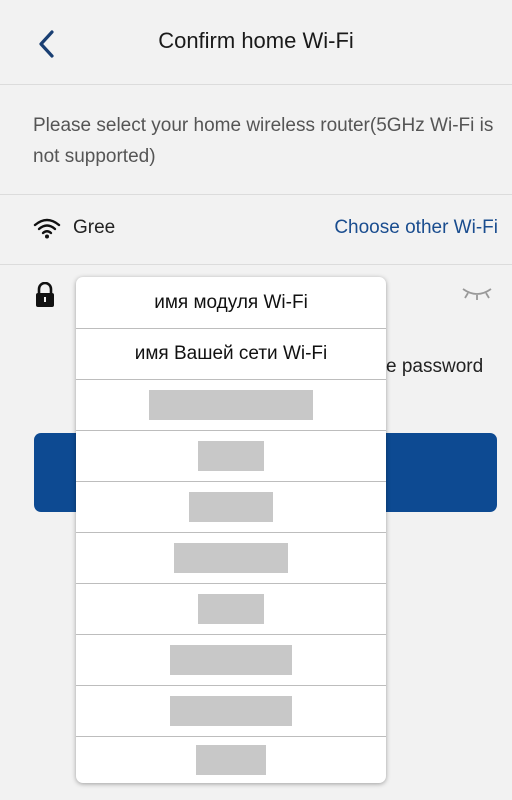 Image resolution: width=512 pixels, height=800 pixels. What do you see at coordinates (416, 228) in the screenshot?
I see `choose-other-wifi-link: Choose other Wi-Fi` at bounding box center [416, 228].